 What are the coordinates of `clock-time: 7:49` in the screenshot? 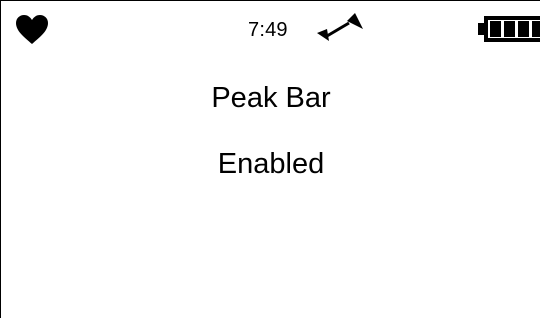 It's located at (268, 30).